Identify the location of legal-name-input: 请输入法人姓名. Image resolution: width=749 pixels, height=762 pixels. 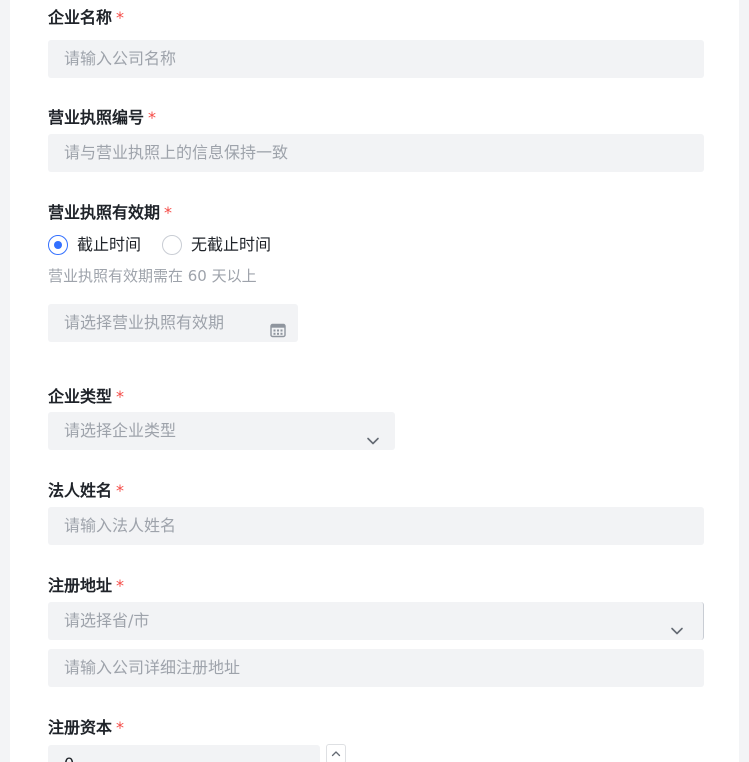
(376, 526).